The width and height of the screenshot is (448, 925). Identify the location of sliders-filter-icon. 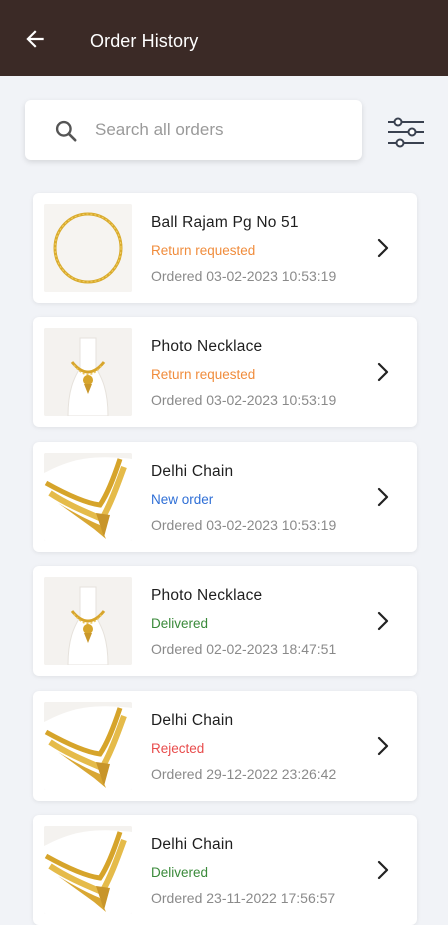
(406, 132).